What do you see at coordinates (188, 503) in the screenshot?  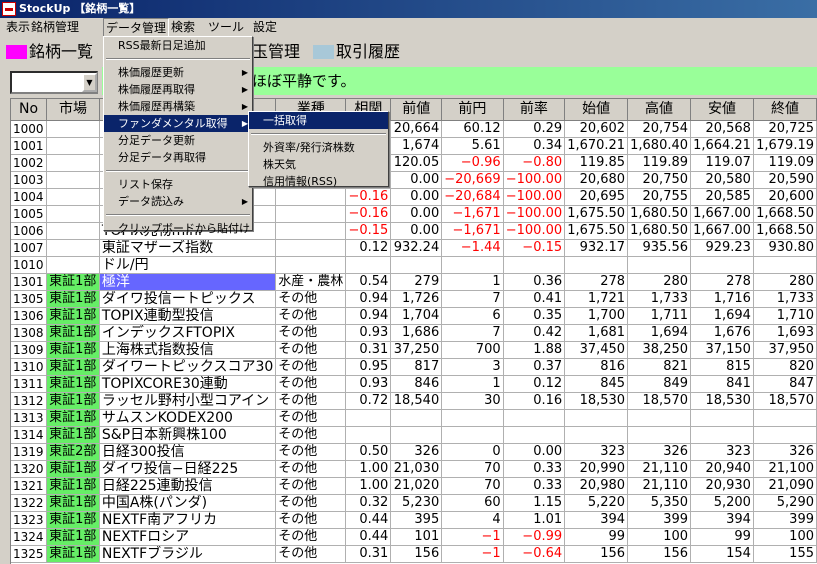 I see `cell-name: 中国A株(パンダ)` at bounding box center [188, 503].